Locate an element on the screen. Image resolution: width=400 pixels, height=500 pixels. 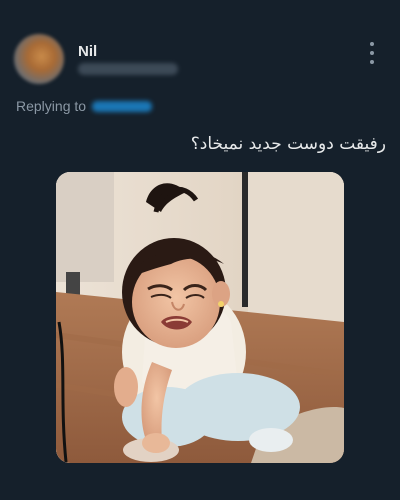
more-vertical-icon is located at coordinates (372, 53).